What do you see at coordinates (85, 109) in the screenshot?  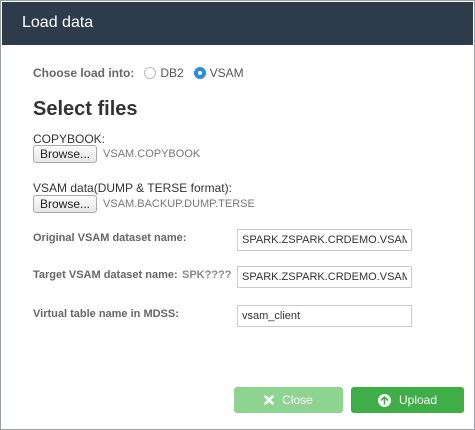 I see `select-files-heading: Select files` at bounding box center [85, 109].